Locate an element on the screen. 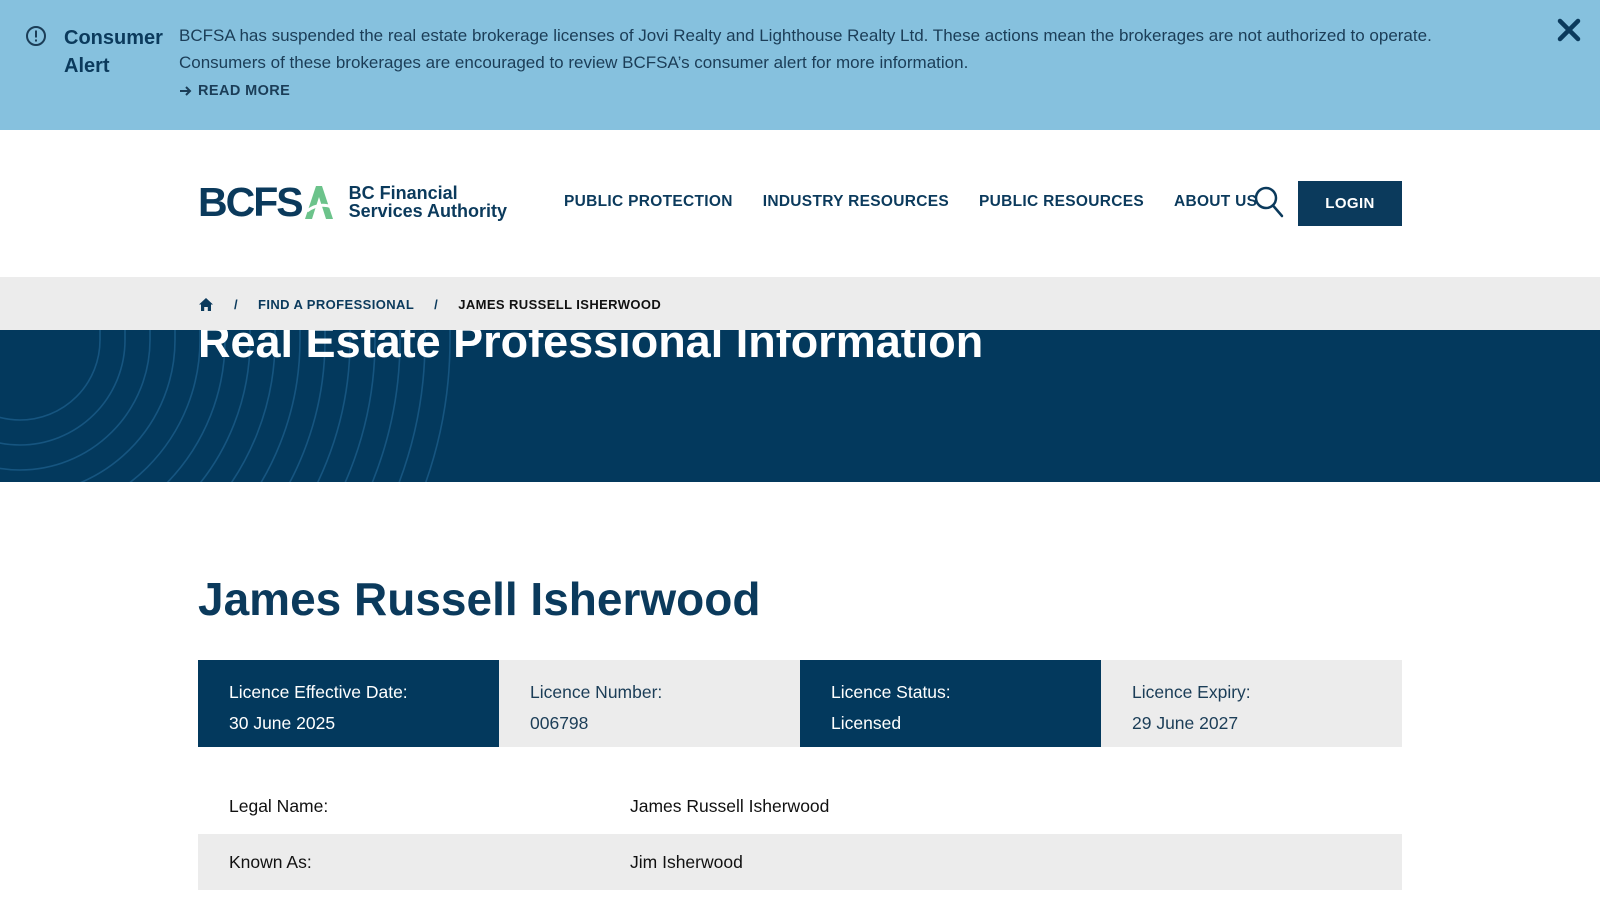  nav-about-us: ABOUT US is located at coordinates (1215, 202).